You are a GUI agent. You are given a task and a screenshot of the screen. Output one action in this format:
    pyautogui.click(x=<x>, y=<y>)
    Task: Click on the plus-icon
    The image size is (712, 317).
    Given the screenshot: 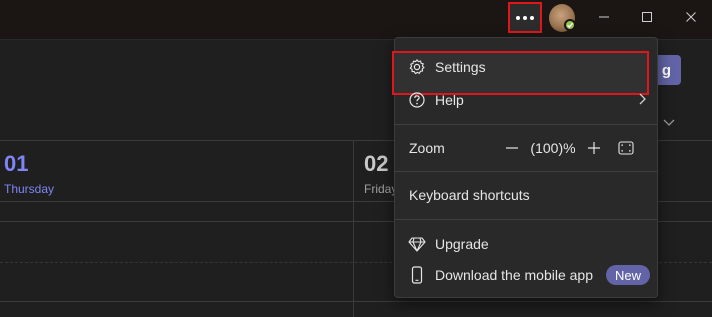 What is the action you would take?
    pyautogui.click(x=594, y=148)
    